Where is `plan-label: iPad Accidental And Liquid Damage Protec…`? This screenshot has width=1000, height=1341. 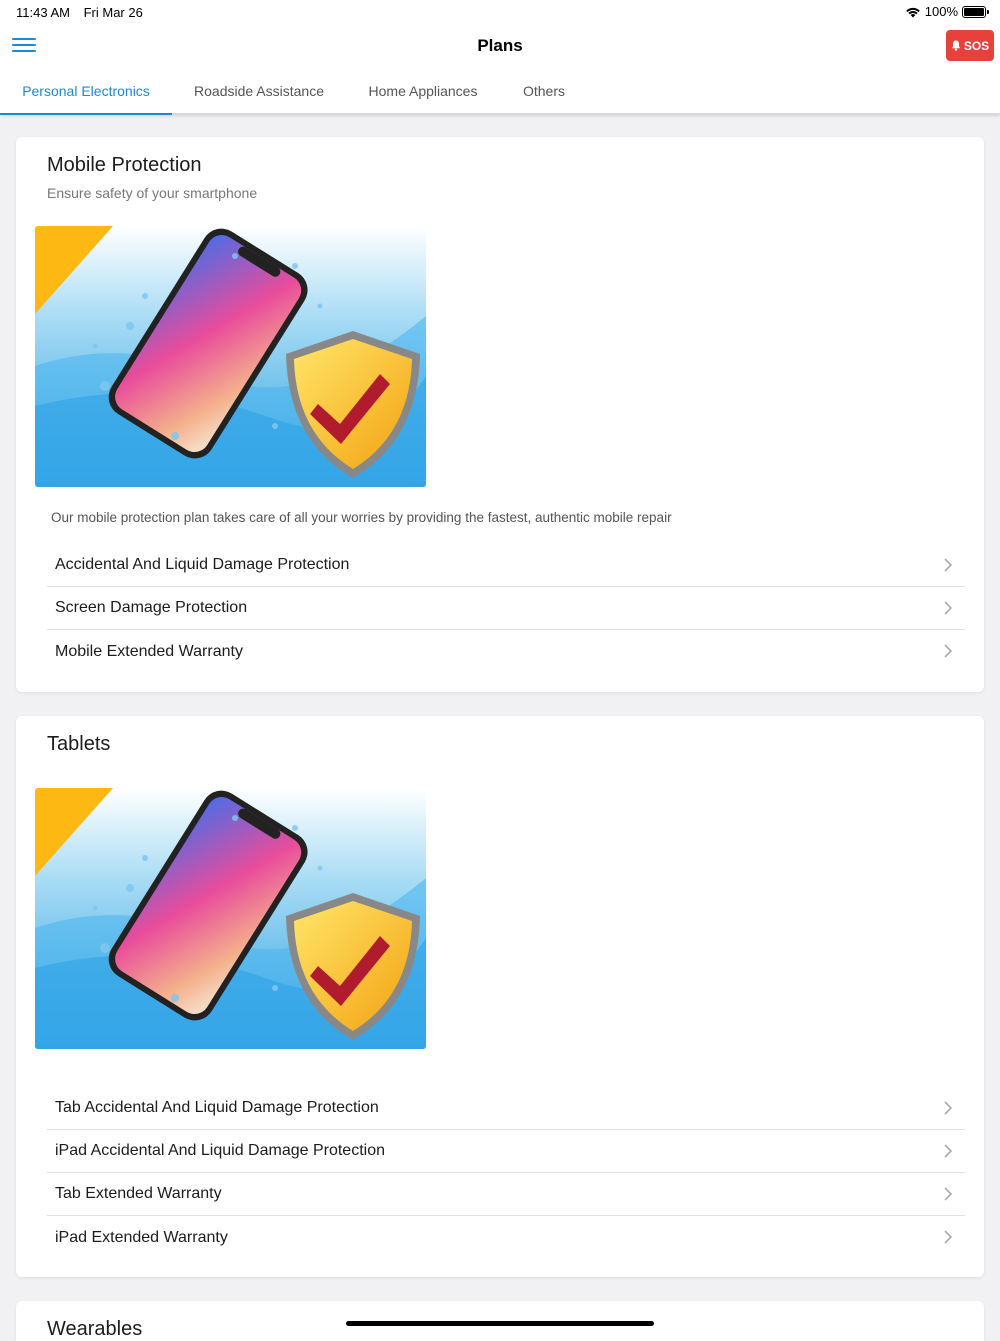 plan-label: iPad Accidental And Liquid Damage Protec… is located at coordinates (220, 1150).